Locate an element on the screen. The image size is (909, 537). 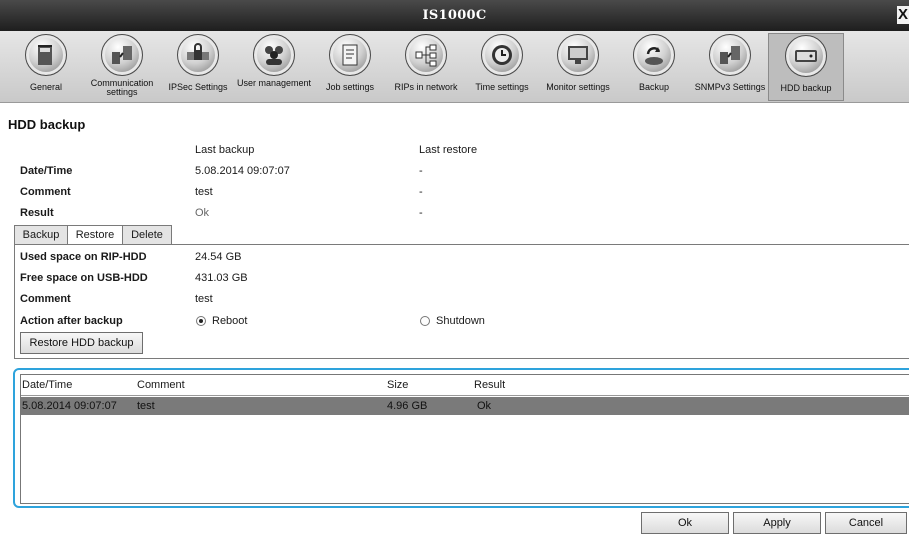
toolbar-item-backup: Backup is located at coordinates (654, 67).